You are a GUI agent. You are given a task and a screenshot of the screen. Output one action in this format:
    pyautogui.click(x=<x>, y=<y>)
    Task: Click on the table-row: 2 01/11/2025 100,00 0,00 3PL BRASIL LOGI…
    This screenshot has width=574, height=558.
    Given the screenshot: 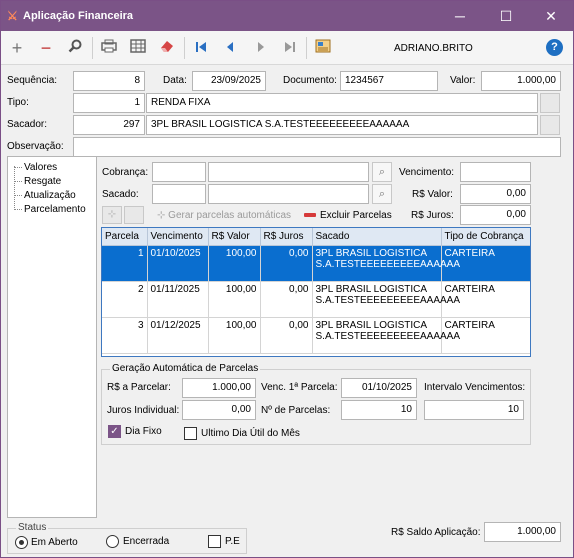 What is the action you would take?
    pyautogui.click(x=316, y=299)
    